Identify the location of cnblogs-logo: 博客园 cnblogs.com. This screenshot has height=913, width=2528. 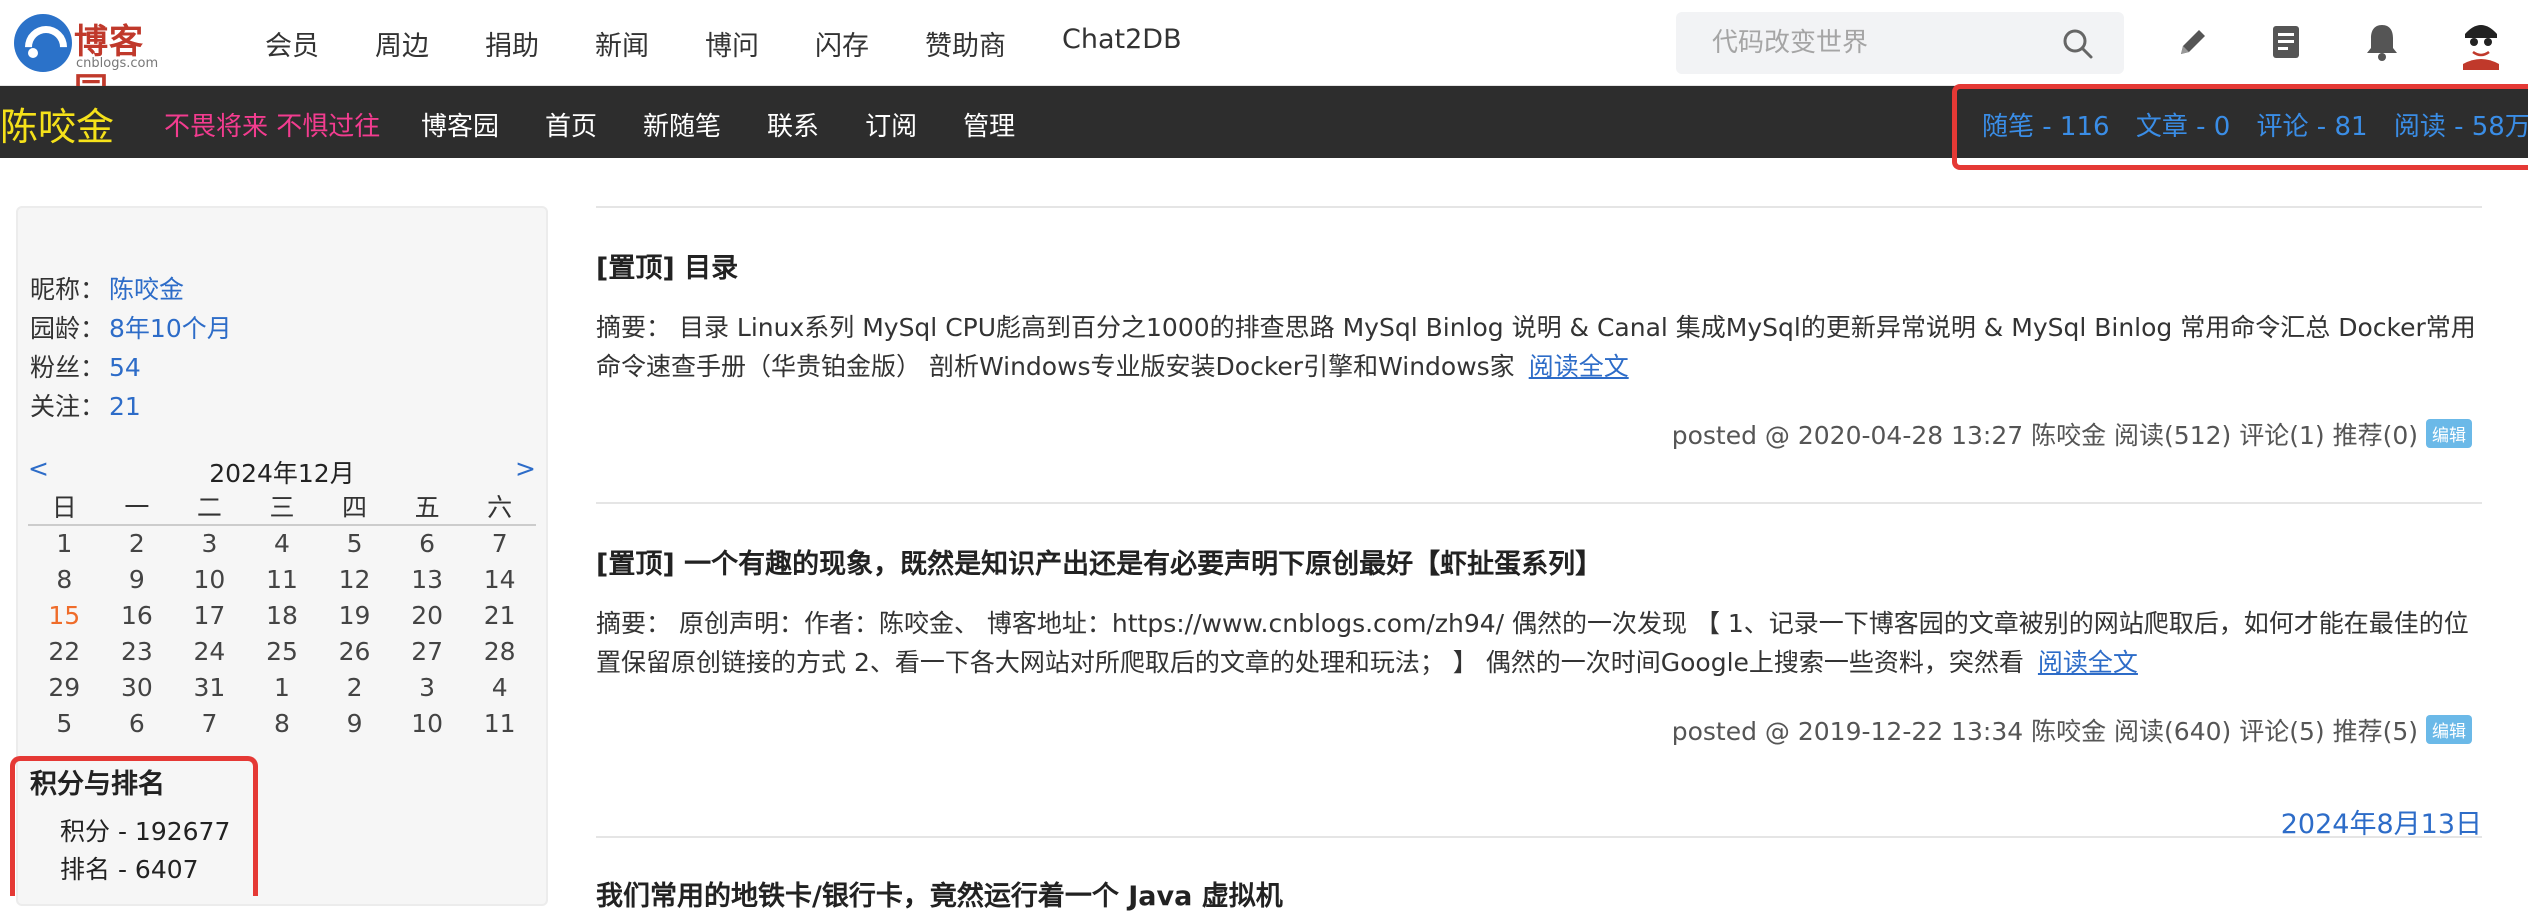
(94, 61).